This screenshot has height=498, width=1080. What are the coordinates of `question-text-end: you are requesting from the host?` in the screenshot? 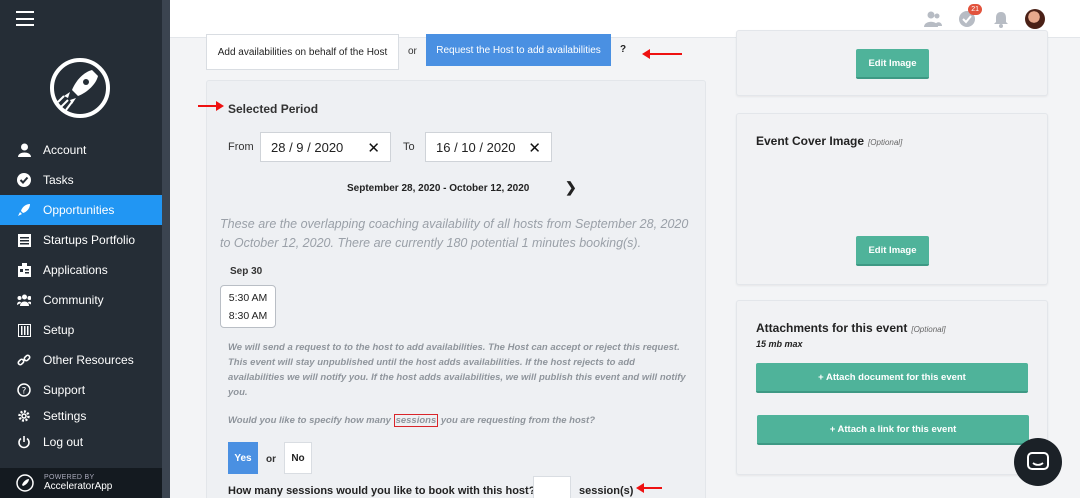 It's located at (518, 420).